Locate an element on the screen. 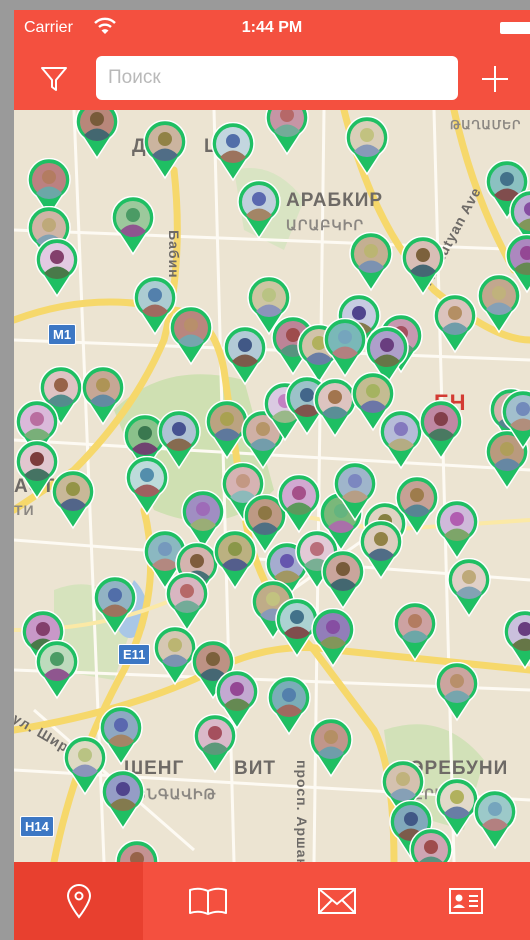 This screenshot has width=530, height=940. tab-messages is located at coordinates (336, 901).